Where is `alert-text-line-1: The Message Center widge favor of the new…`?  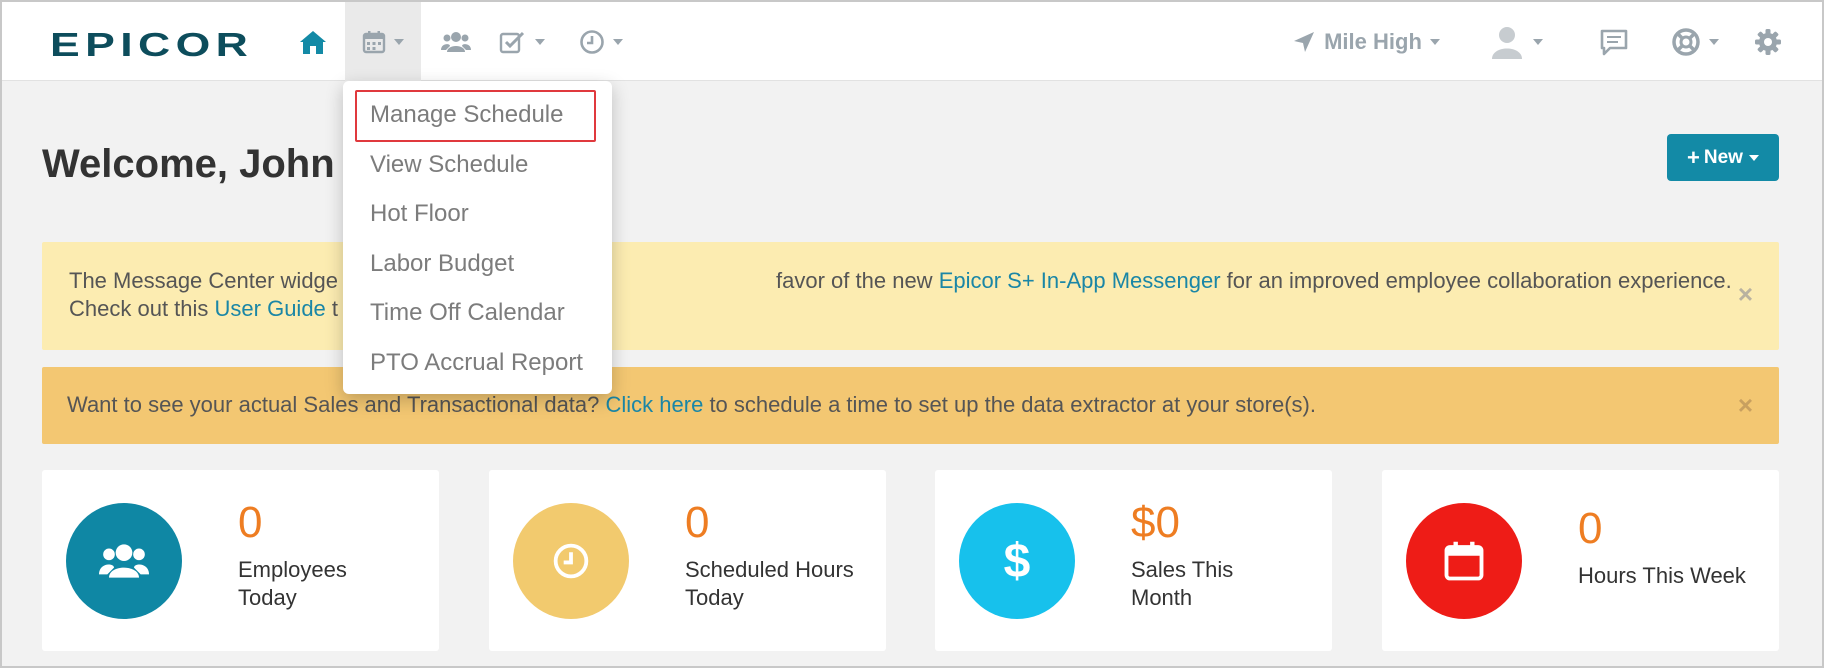 alert-text-line-1: The Message Center widge favor of the new… is located at coordinates (924, 281).